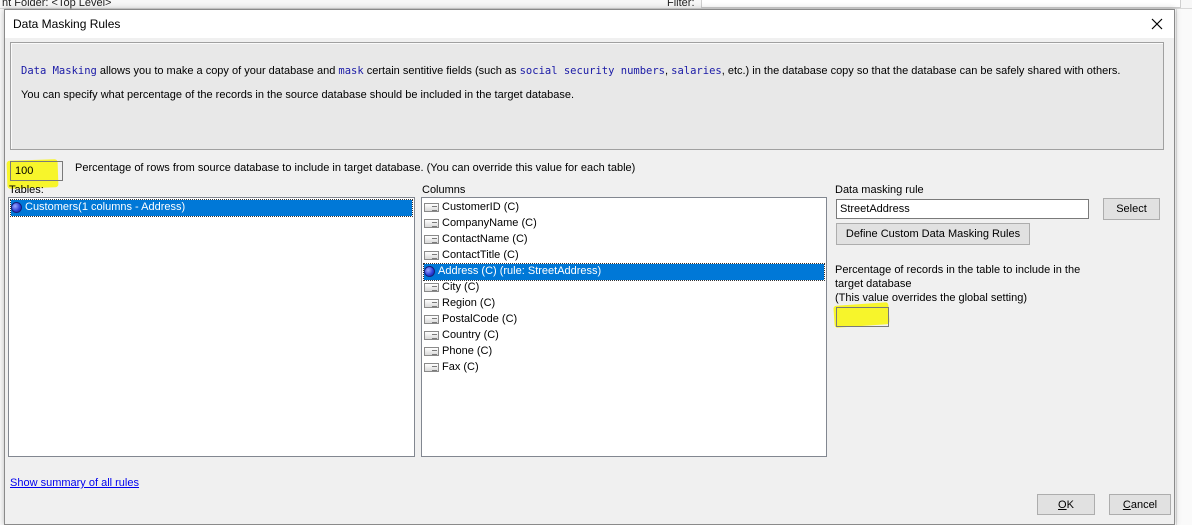 This screenshot has height=525, width=1192. What do you see at coordinates (211, 208) in the screenshot?
I see `table-row: Customers(1 columns - Address)` at bounding box center [211, 208].